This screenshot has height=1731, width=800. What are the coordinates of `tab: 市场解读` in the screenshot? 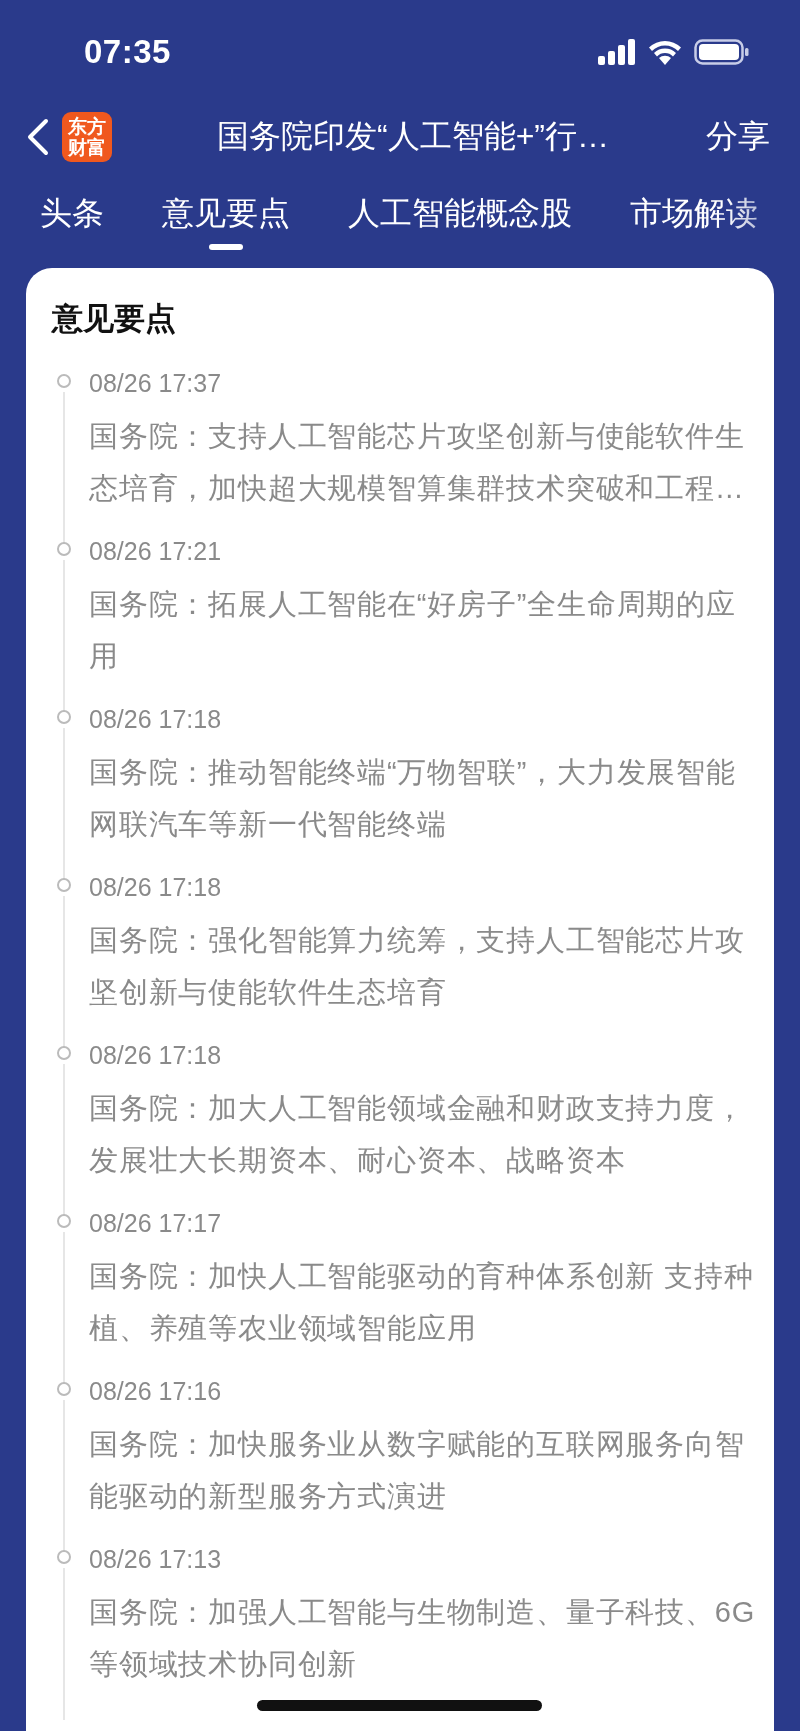 It's located at (694, 213).